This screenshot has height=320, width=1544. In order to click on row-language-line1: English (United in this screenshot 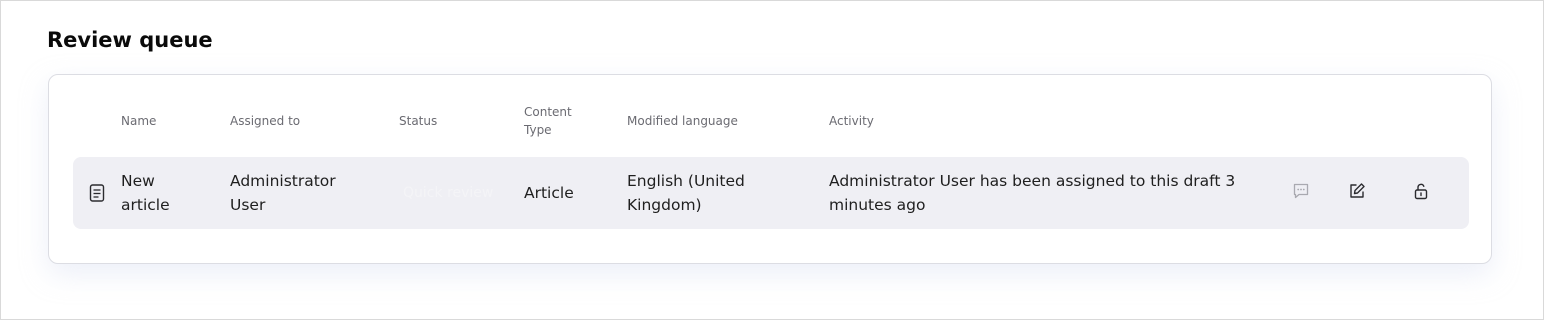, I will do `click(686, 181)`.